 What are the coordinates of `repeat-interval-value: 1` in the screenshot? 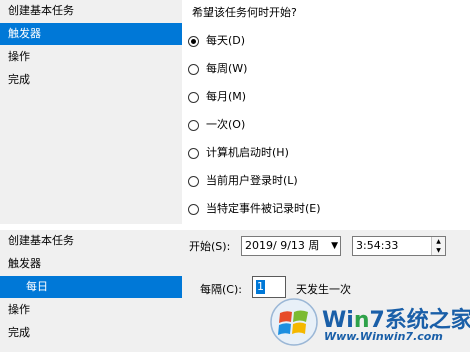 It's located at (260, 287).